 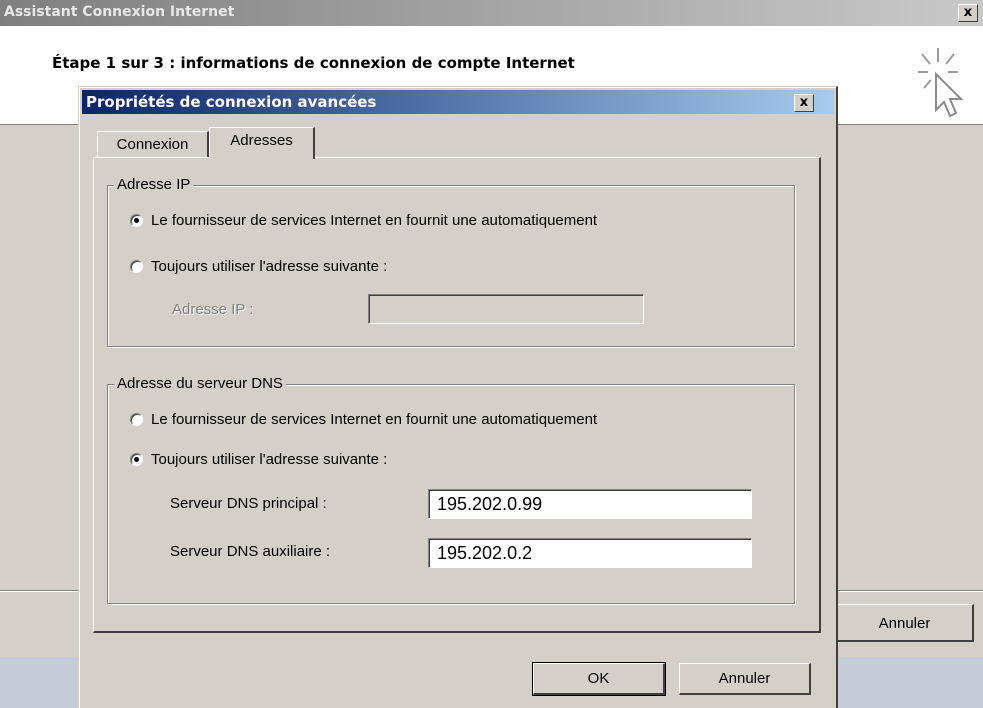 What do you see at coordinates (590, 504) in the screenshot?
I see `dns-primary-field: 195.202.0.99` at bounding box center [590, 504].